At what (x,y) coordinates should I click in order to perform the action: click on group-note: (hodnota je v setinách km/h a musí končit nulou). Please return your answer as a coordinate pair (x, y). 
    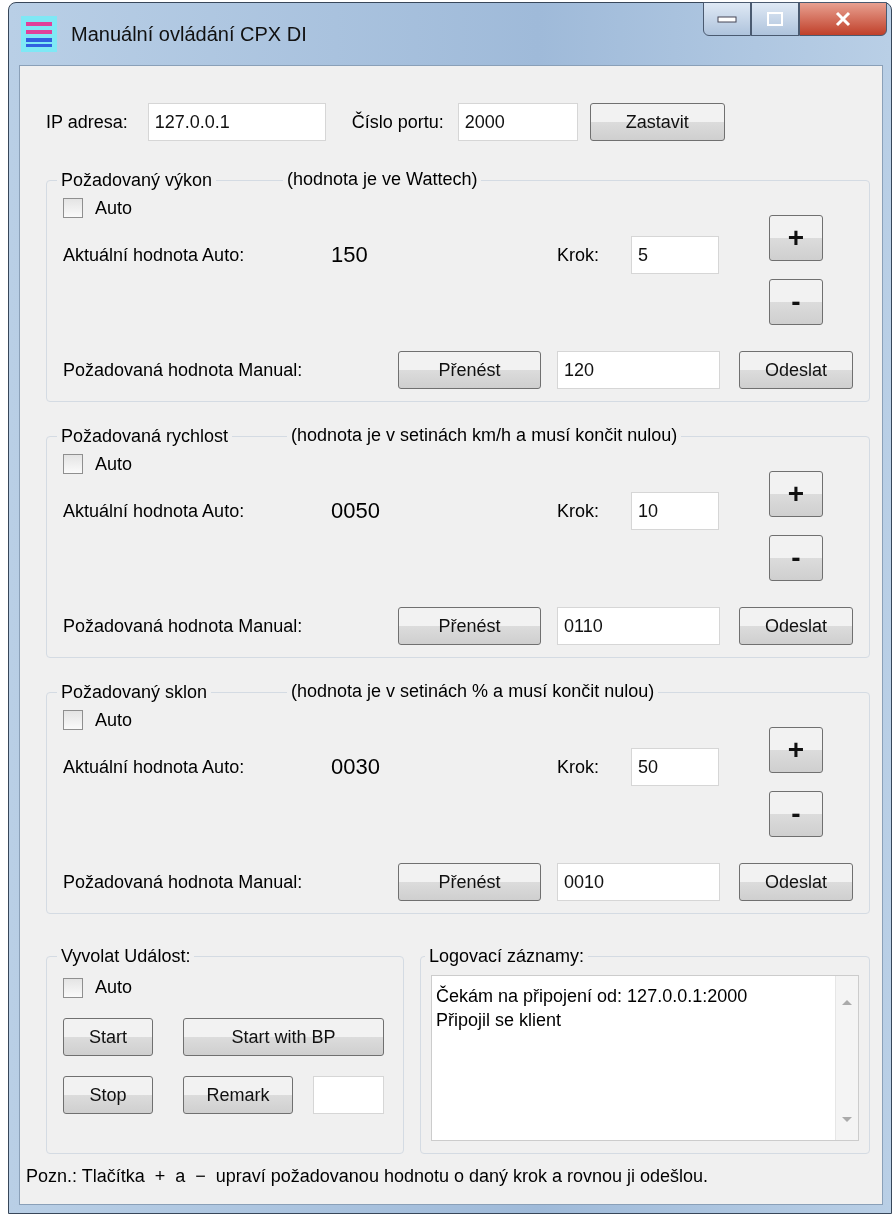
    Looking at the image, I should click on (484, 435).